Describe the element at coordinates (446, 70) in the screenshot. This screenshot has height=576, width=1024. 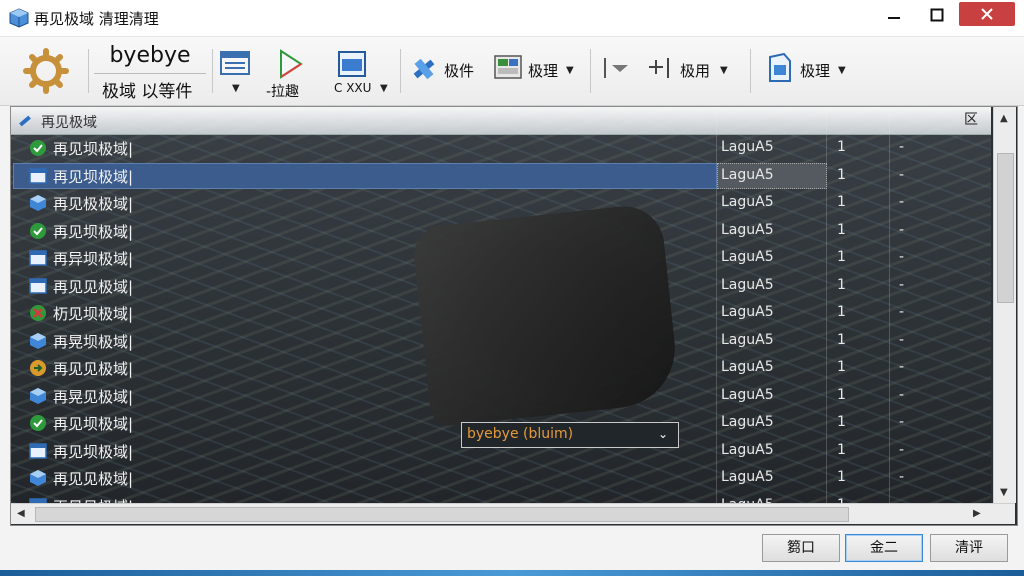
I see `toolbar-btn-1: 极件` at that location.